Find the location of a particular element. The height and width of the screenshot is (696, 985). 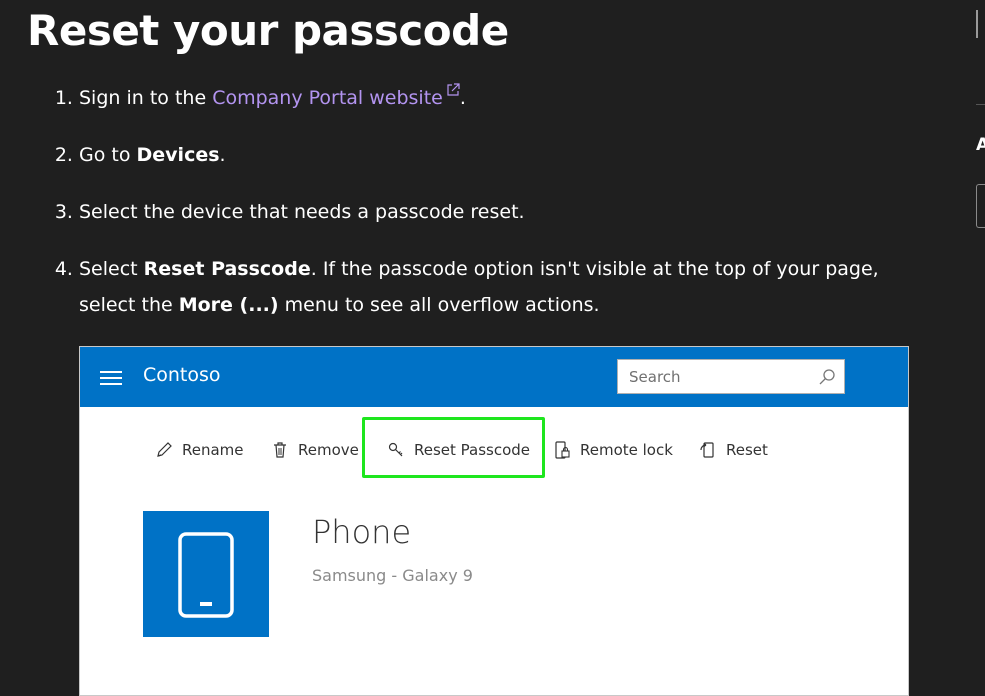

phone-icon is located at coordinates (206, 575).